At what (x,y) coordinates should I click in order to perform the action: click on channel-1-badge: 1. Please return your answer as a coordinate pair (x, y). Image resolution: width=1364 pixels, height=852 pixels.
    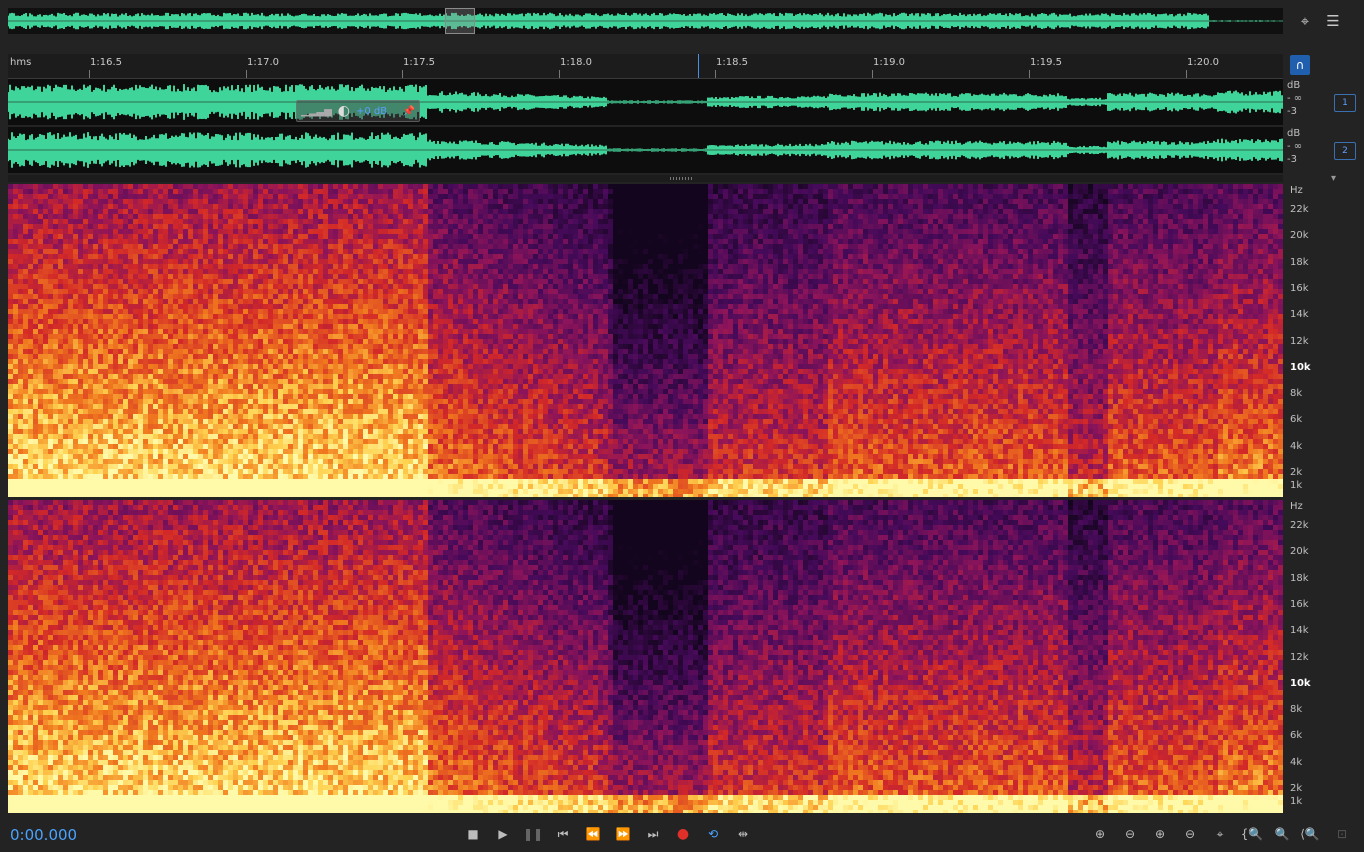
    Looking at the image, I should click on (1345, 103).